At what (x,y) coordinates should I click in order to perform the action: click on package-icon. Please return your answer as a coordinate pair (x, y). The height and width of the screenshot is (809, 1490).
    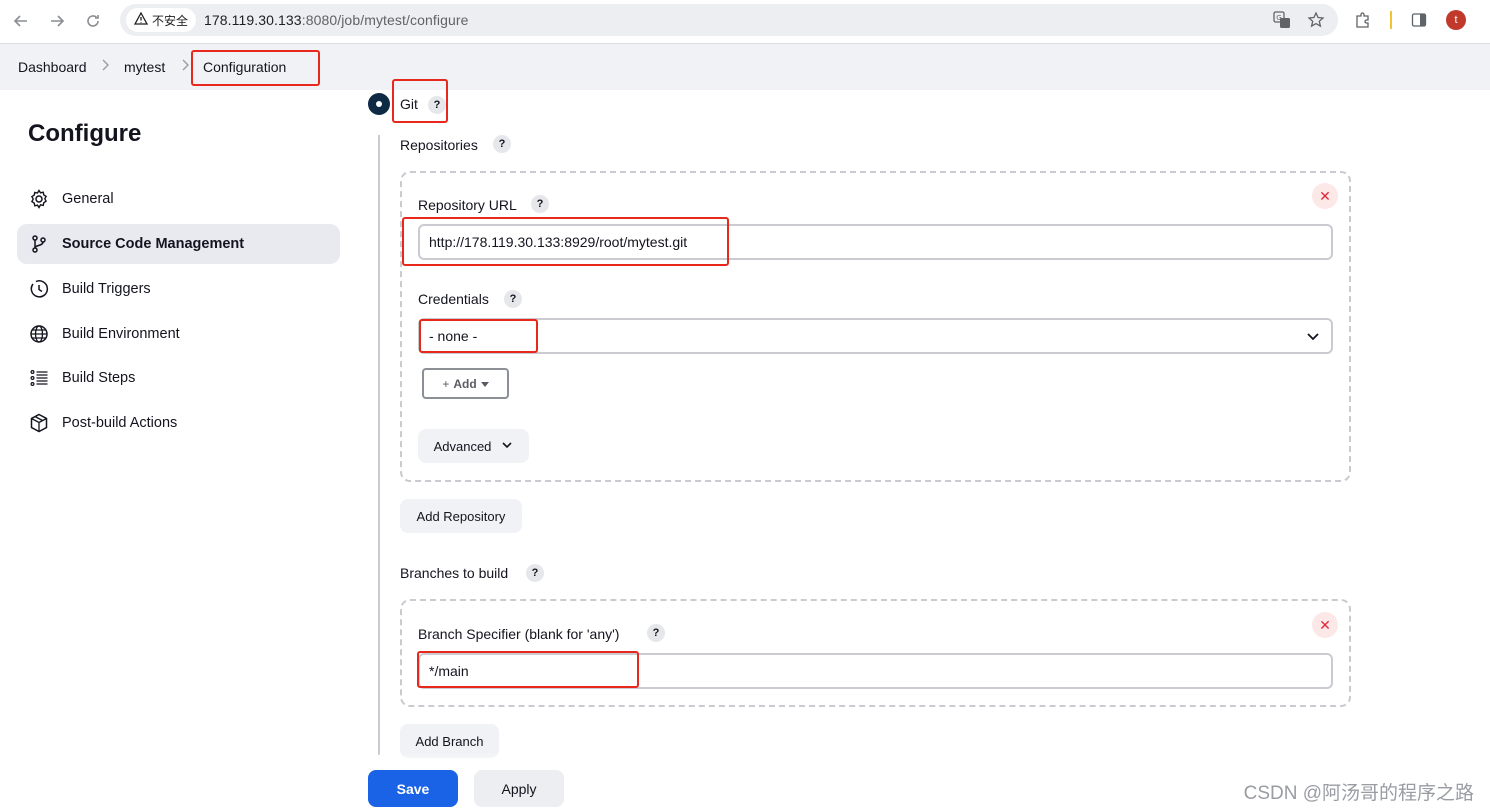
    Looking at the image, I should click on (39, 423).